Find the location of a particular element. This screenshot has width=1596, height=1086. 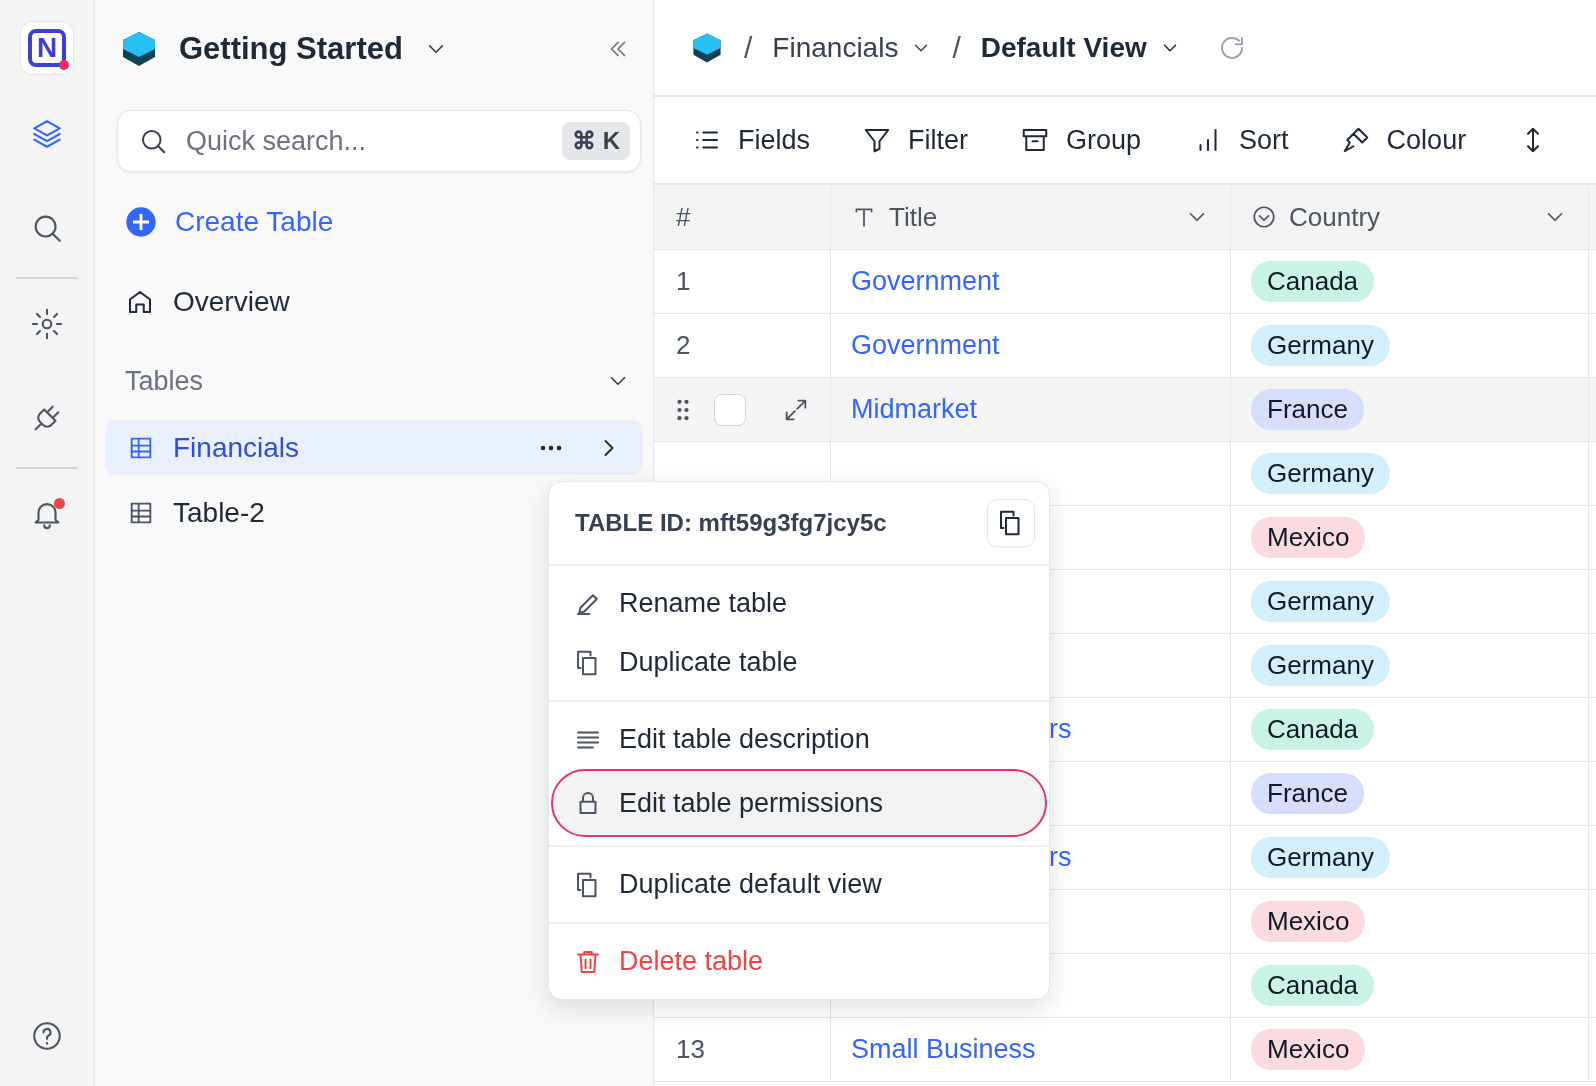

menu-item: Duplicate default view is located at coordinates (799, 884).